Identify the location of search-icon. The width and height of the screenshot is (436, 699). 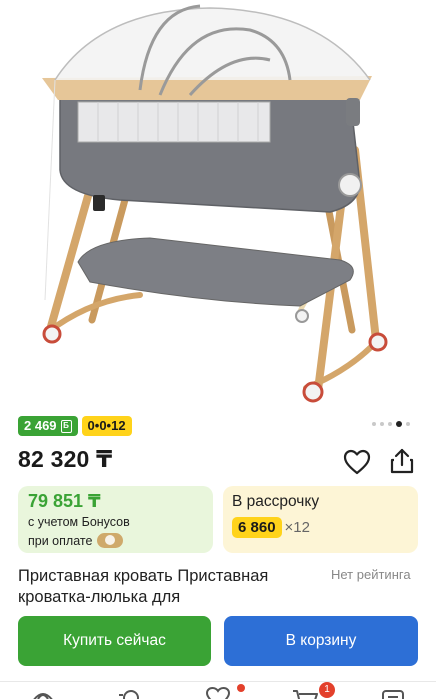
(130, 693).